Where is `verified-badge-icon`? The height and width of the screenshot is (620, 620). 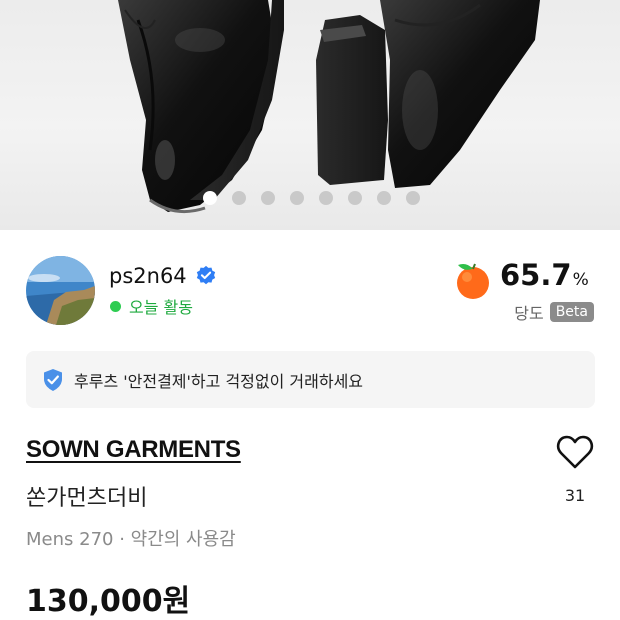
verified-badge-icon is located at coordinates (205, 275).